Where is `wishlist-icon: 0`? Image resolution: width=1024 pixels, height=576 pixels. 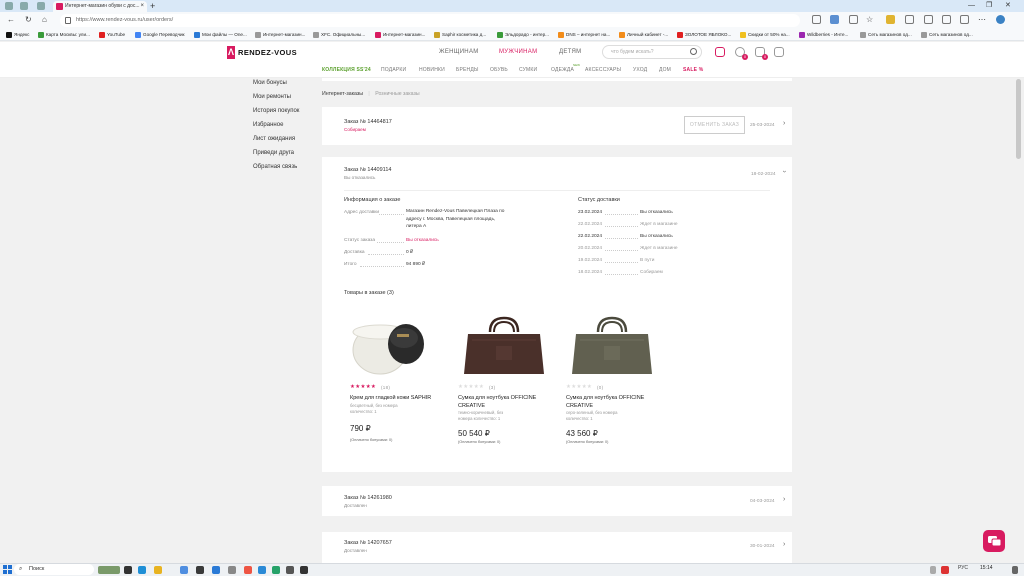 wishlist-icon: 0 is located at coordinates (761, 53).